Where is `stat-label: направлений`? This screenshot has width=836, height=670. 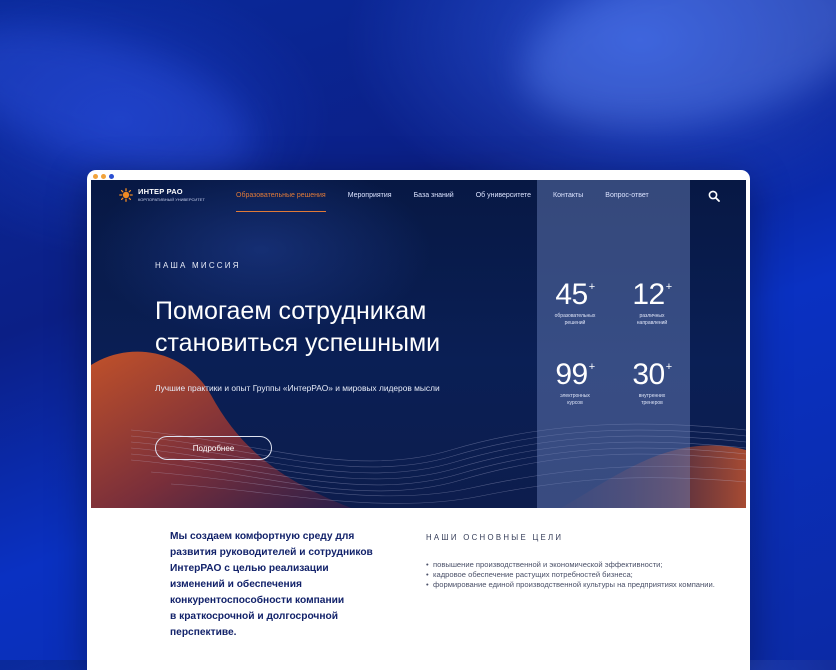
stat-label: направлений is located at coordinates (652, 322).